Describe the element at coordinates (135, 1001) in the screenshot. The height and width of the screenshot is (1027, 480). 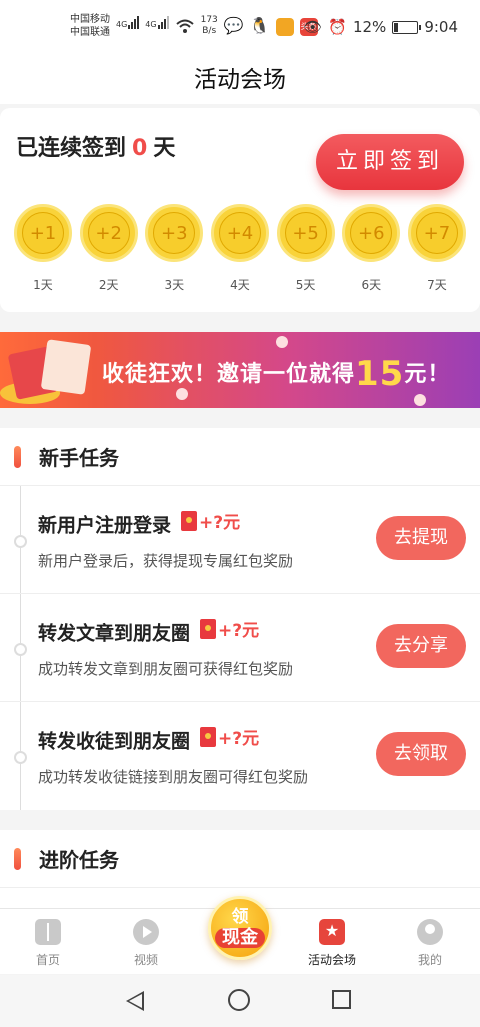
I see `back-triangle-icon` at that location.